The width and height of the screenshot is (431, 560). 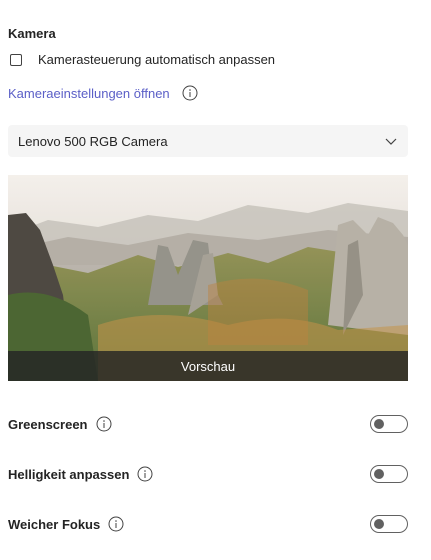 I want to click on adjust-brightness-label: Helligkeit anpassen, so click(x=69, y=474).